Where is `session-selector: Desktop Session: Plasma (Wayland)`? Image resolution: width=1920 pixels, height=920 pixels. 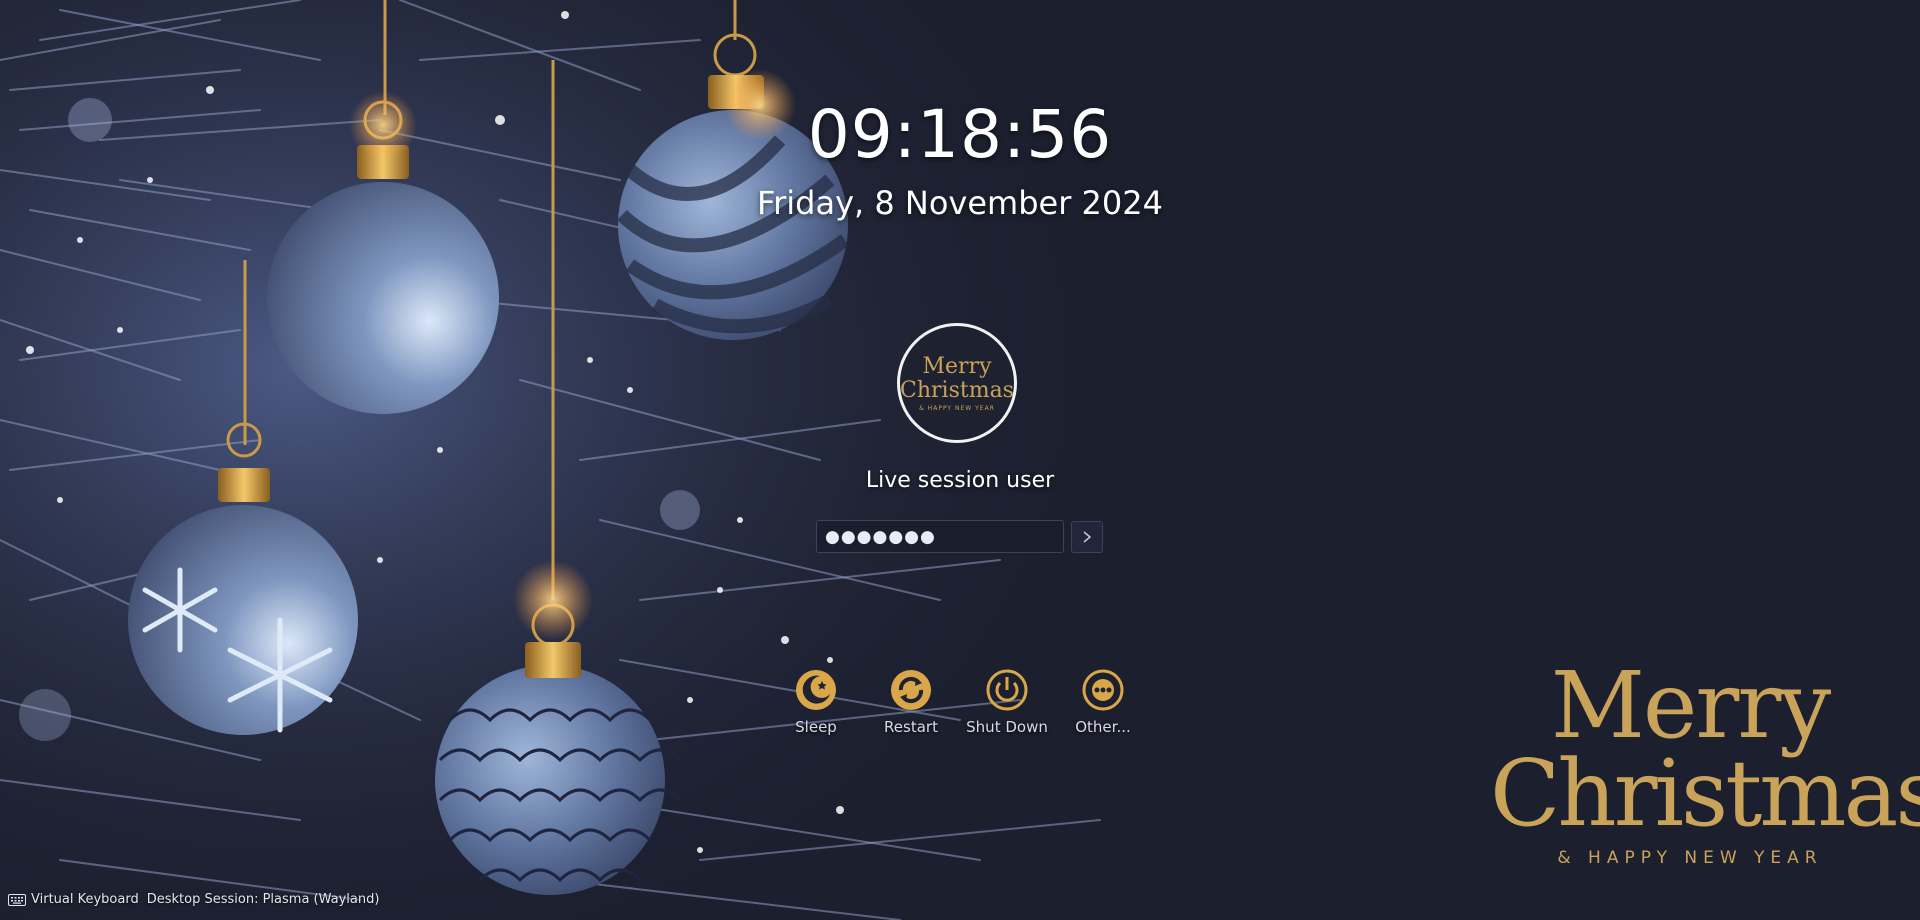 session-selector: Desktop Session: Plasma (Wayland) is located at coordinates (263, 899).